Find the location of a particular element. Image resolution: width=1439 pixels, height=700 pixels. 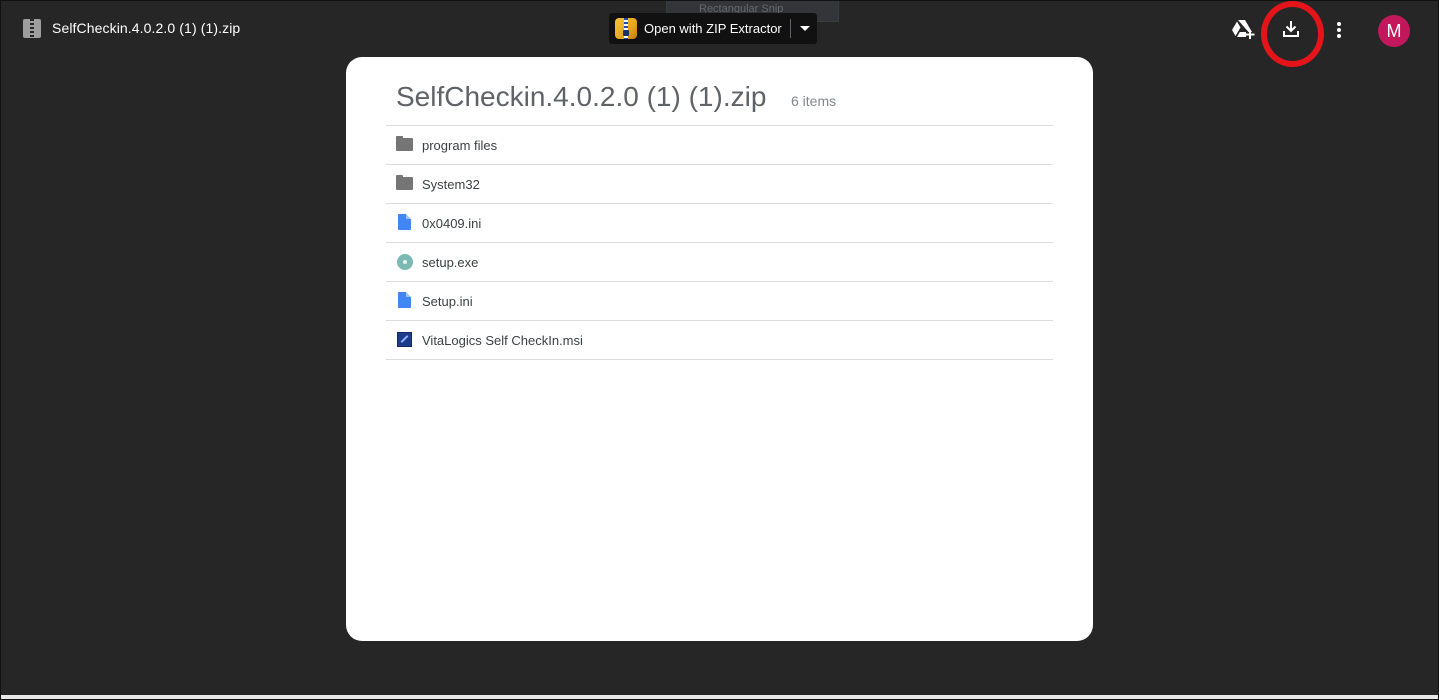

file-name: 0x0409.ini is located at coordinates (452, 223).